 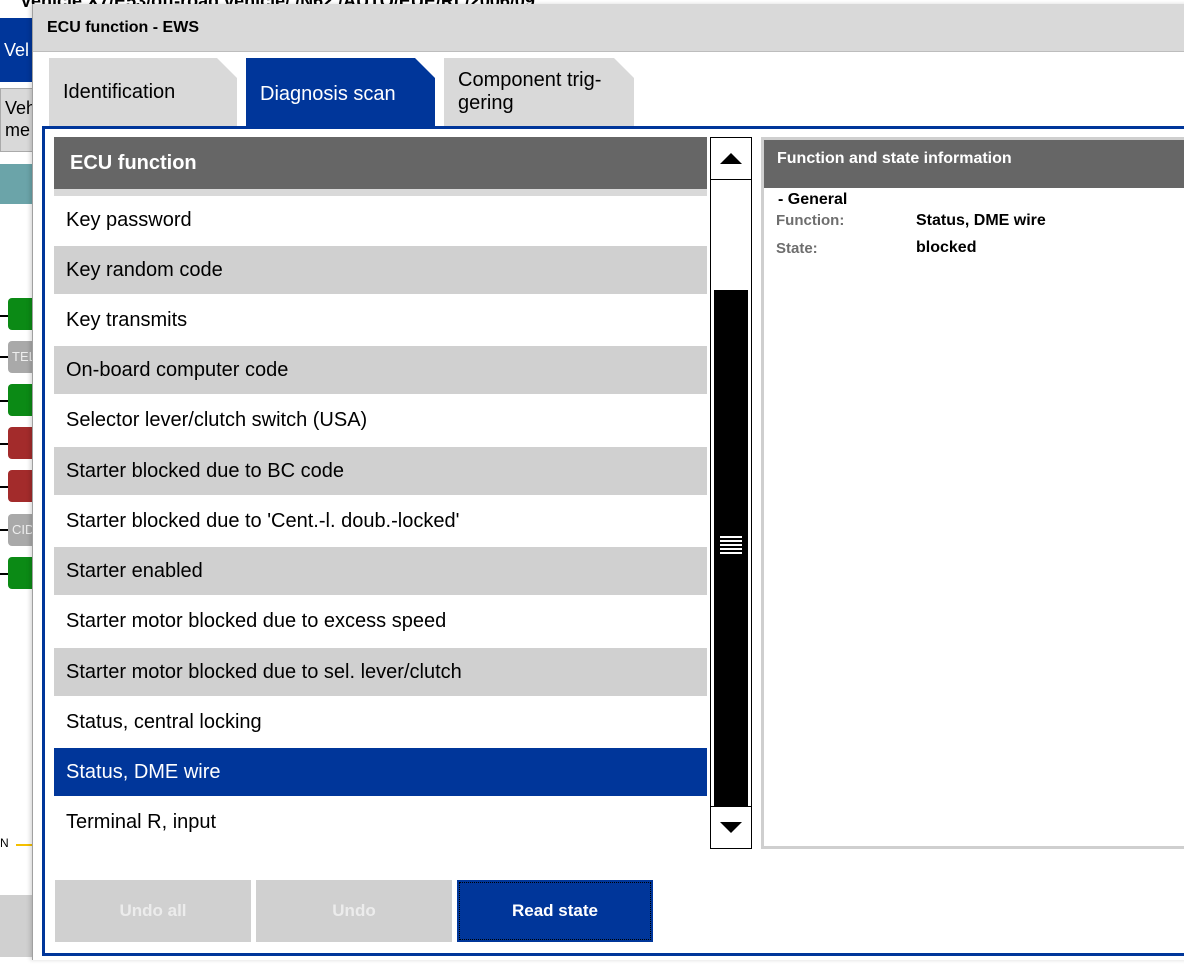 What do you see at coordinates (380, 571) in the screenshot?
I see `list-item: Starter enabled` at bounding box center [380, 571].